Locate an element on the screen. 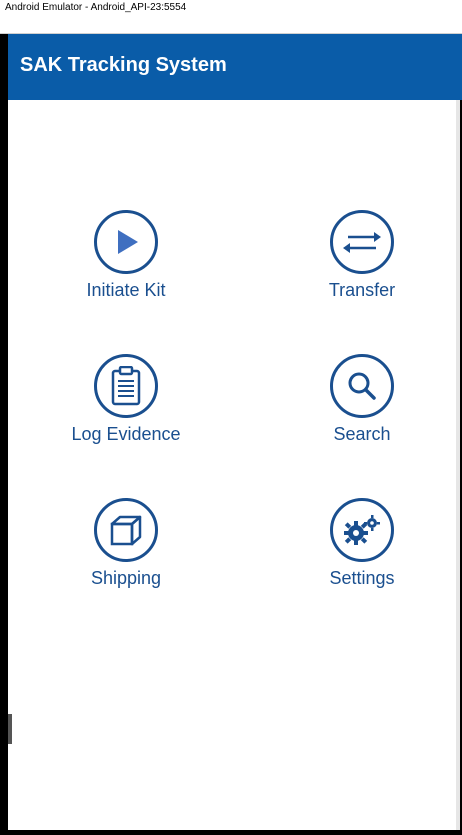 This screenshot has width=462, height=835. settings-label: Settings is located at coordinates (362, 578).